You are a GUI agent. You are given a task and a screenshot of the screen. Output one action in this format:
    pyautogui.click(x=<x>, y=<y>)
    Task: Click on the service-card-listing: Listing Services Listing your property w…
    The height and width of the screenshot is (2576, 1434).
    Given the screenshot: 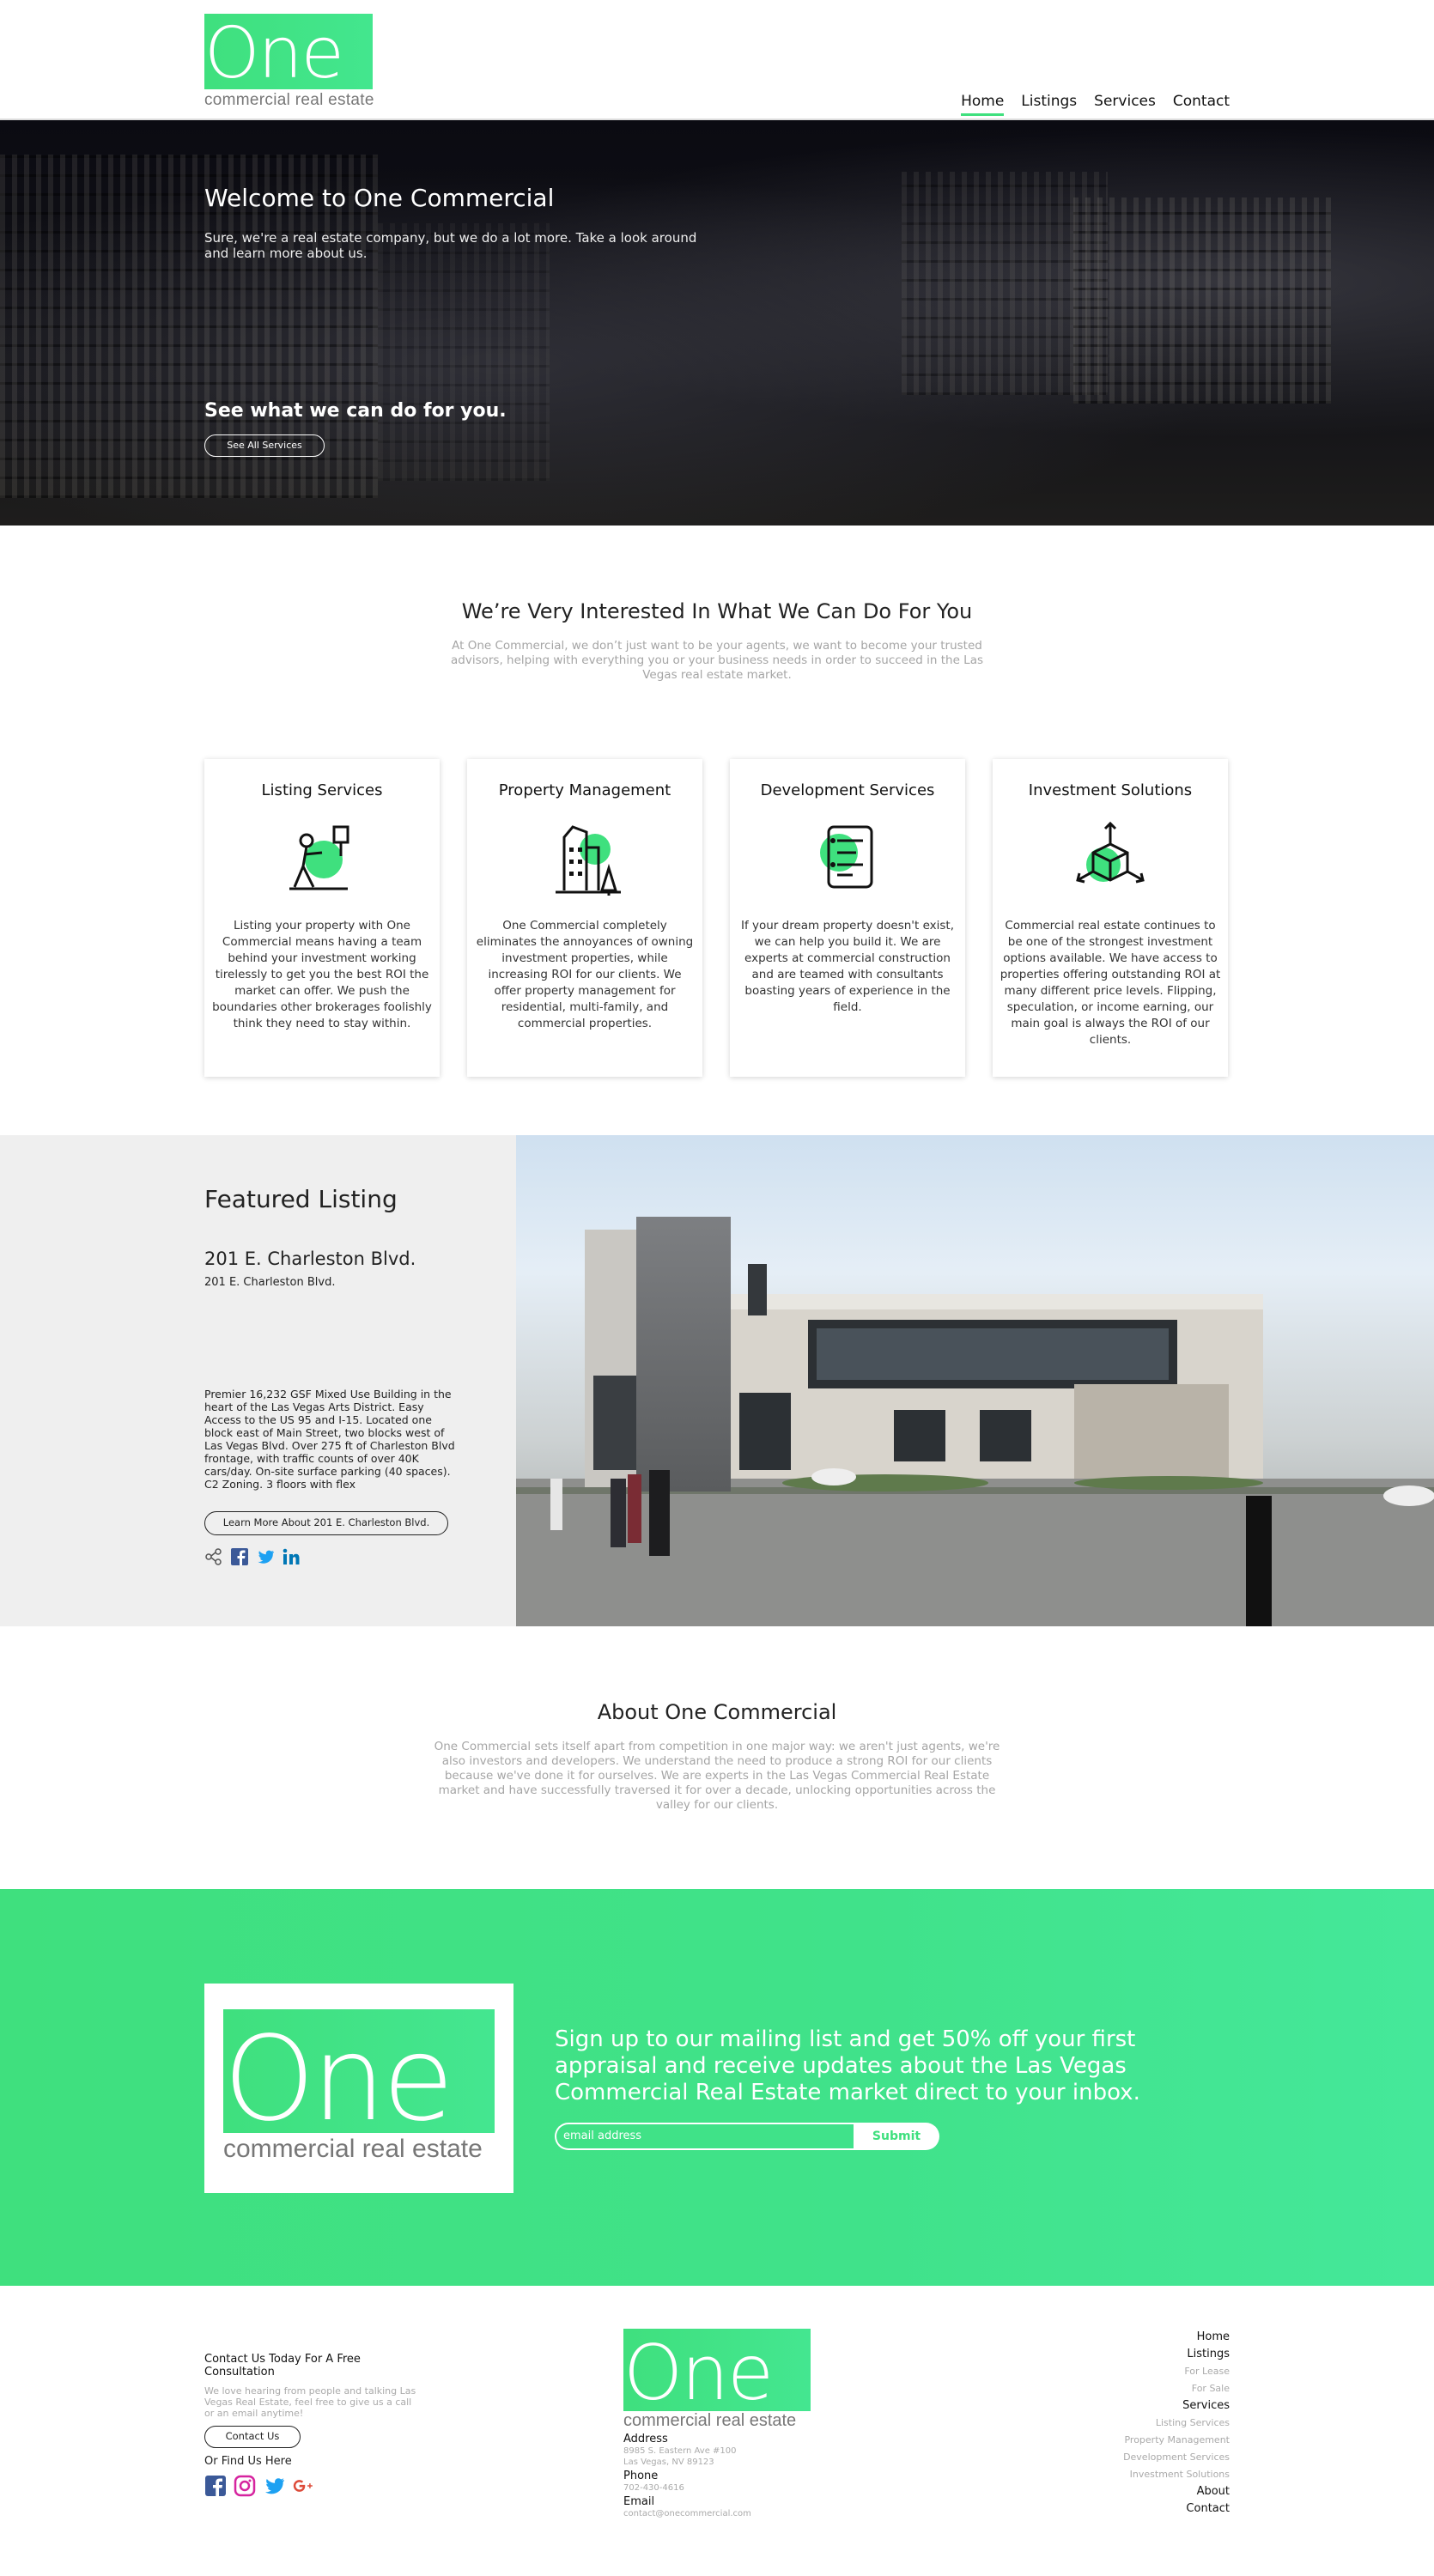 What is the action you would take?
    pyautogui.click(x=322, y=918)
    